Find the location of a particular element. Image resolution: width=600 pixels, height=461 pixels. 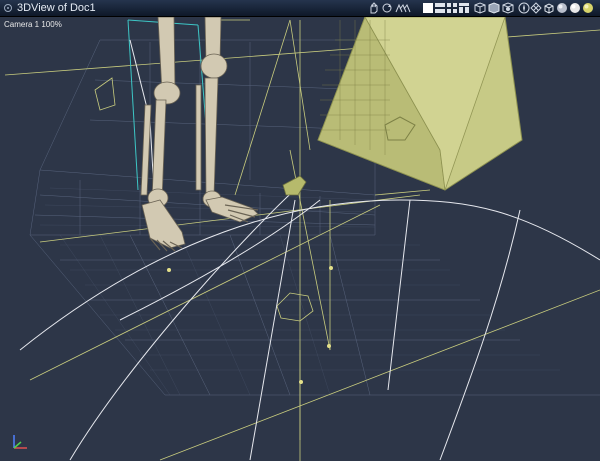

quad-view-icon is located at coordinates (452, 8).